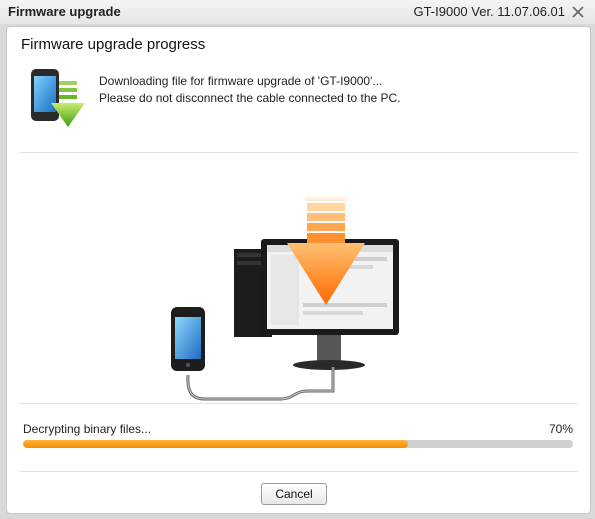 The width and height of the screenshot is (595, 519). Describe the element at coordinates (294, 494) in the screenshot. I see `cancel-button: Cancel` at that location.